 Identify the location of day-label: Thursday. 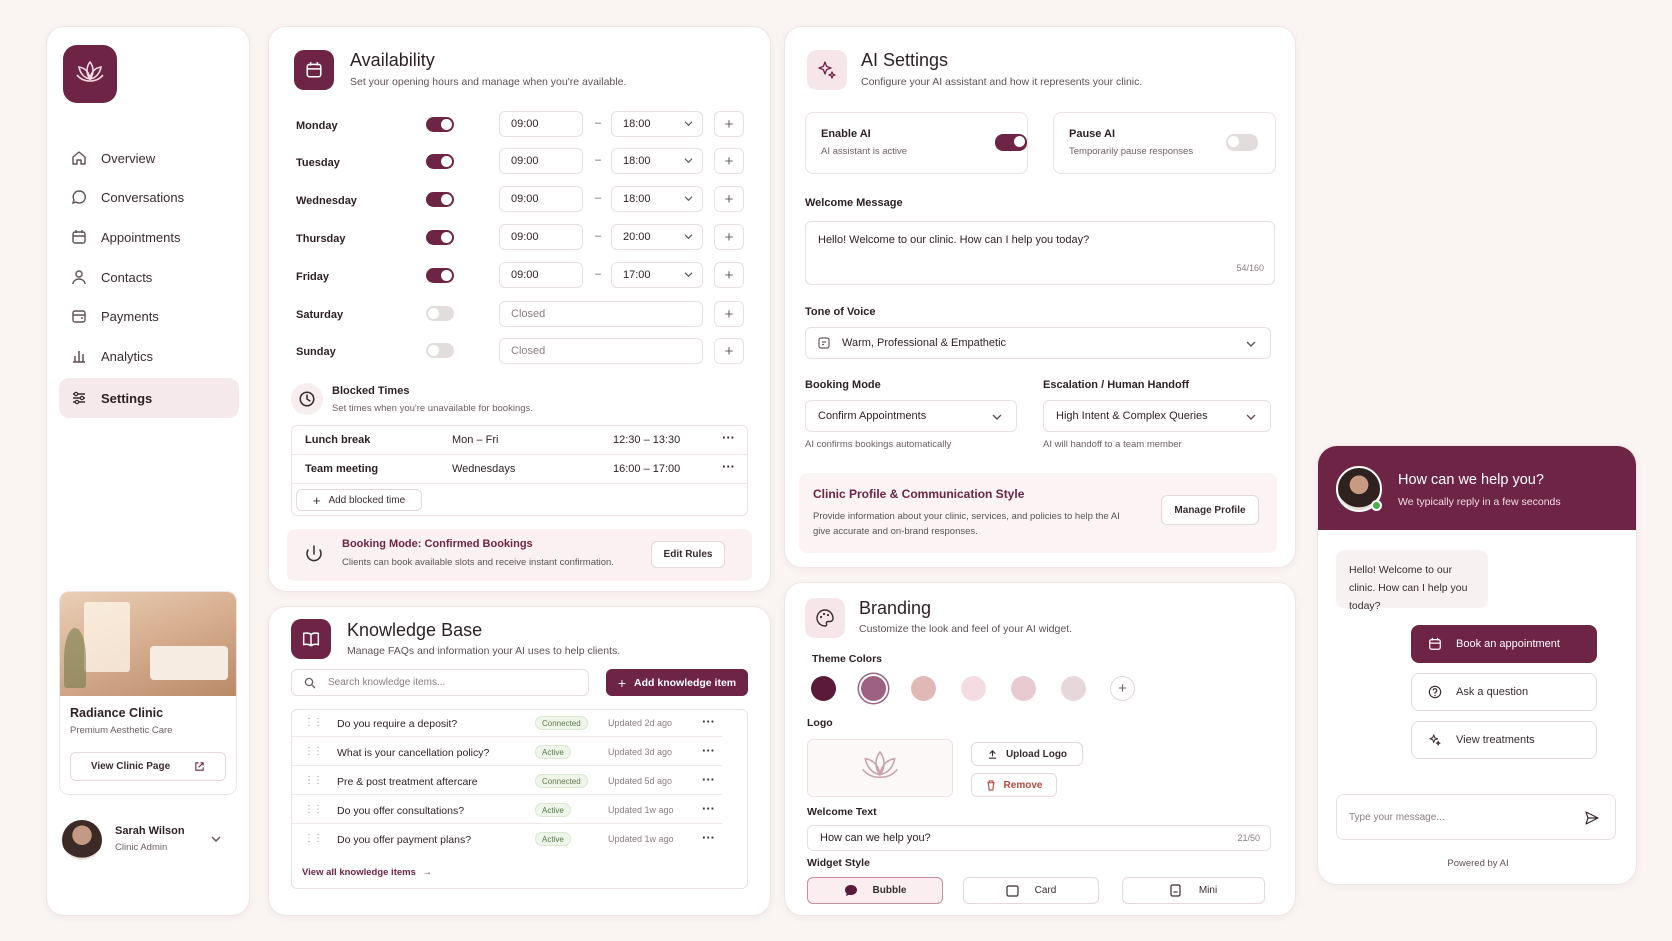
(321, 239).